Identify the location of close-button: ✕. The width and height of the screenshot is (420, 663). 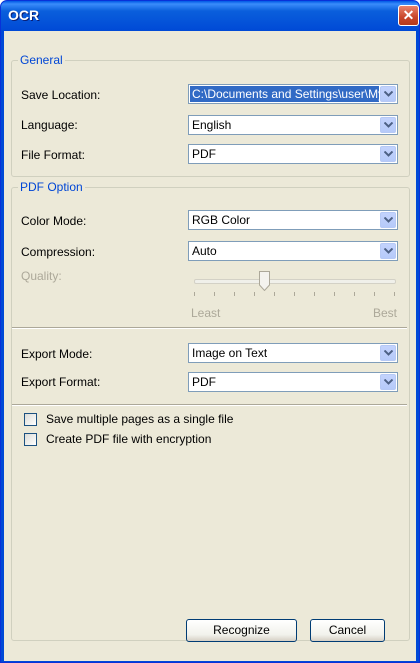
(408, 15).